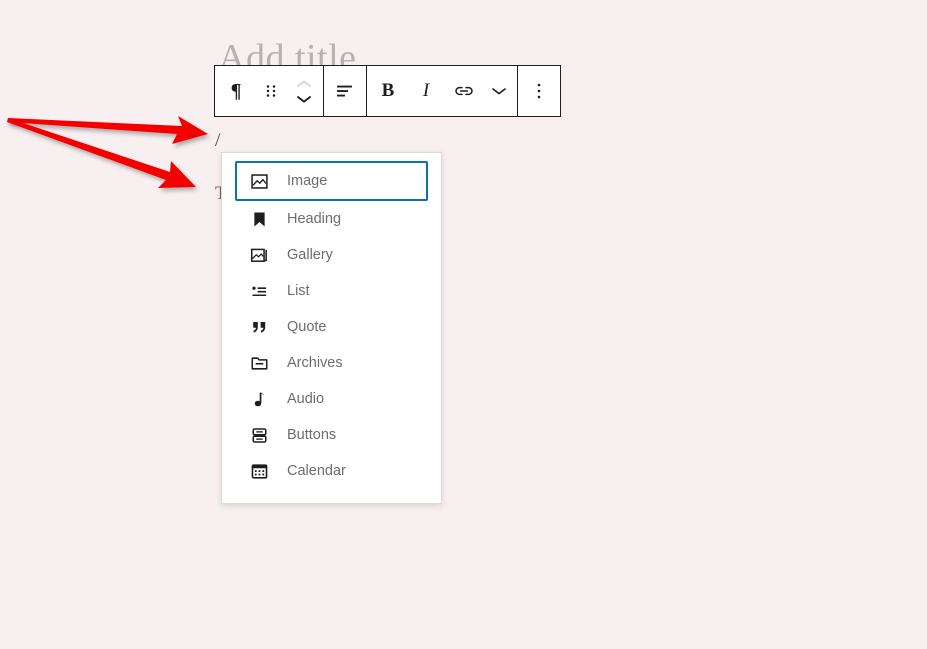  I want to click on inserter-item-quote: Quote, so click(331, 327).